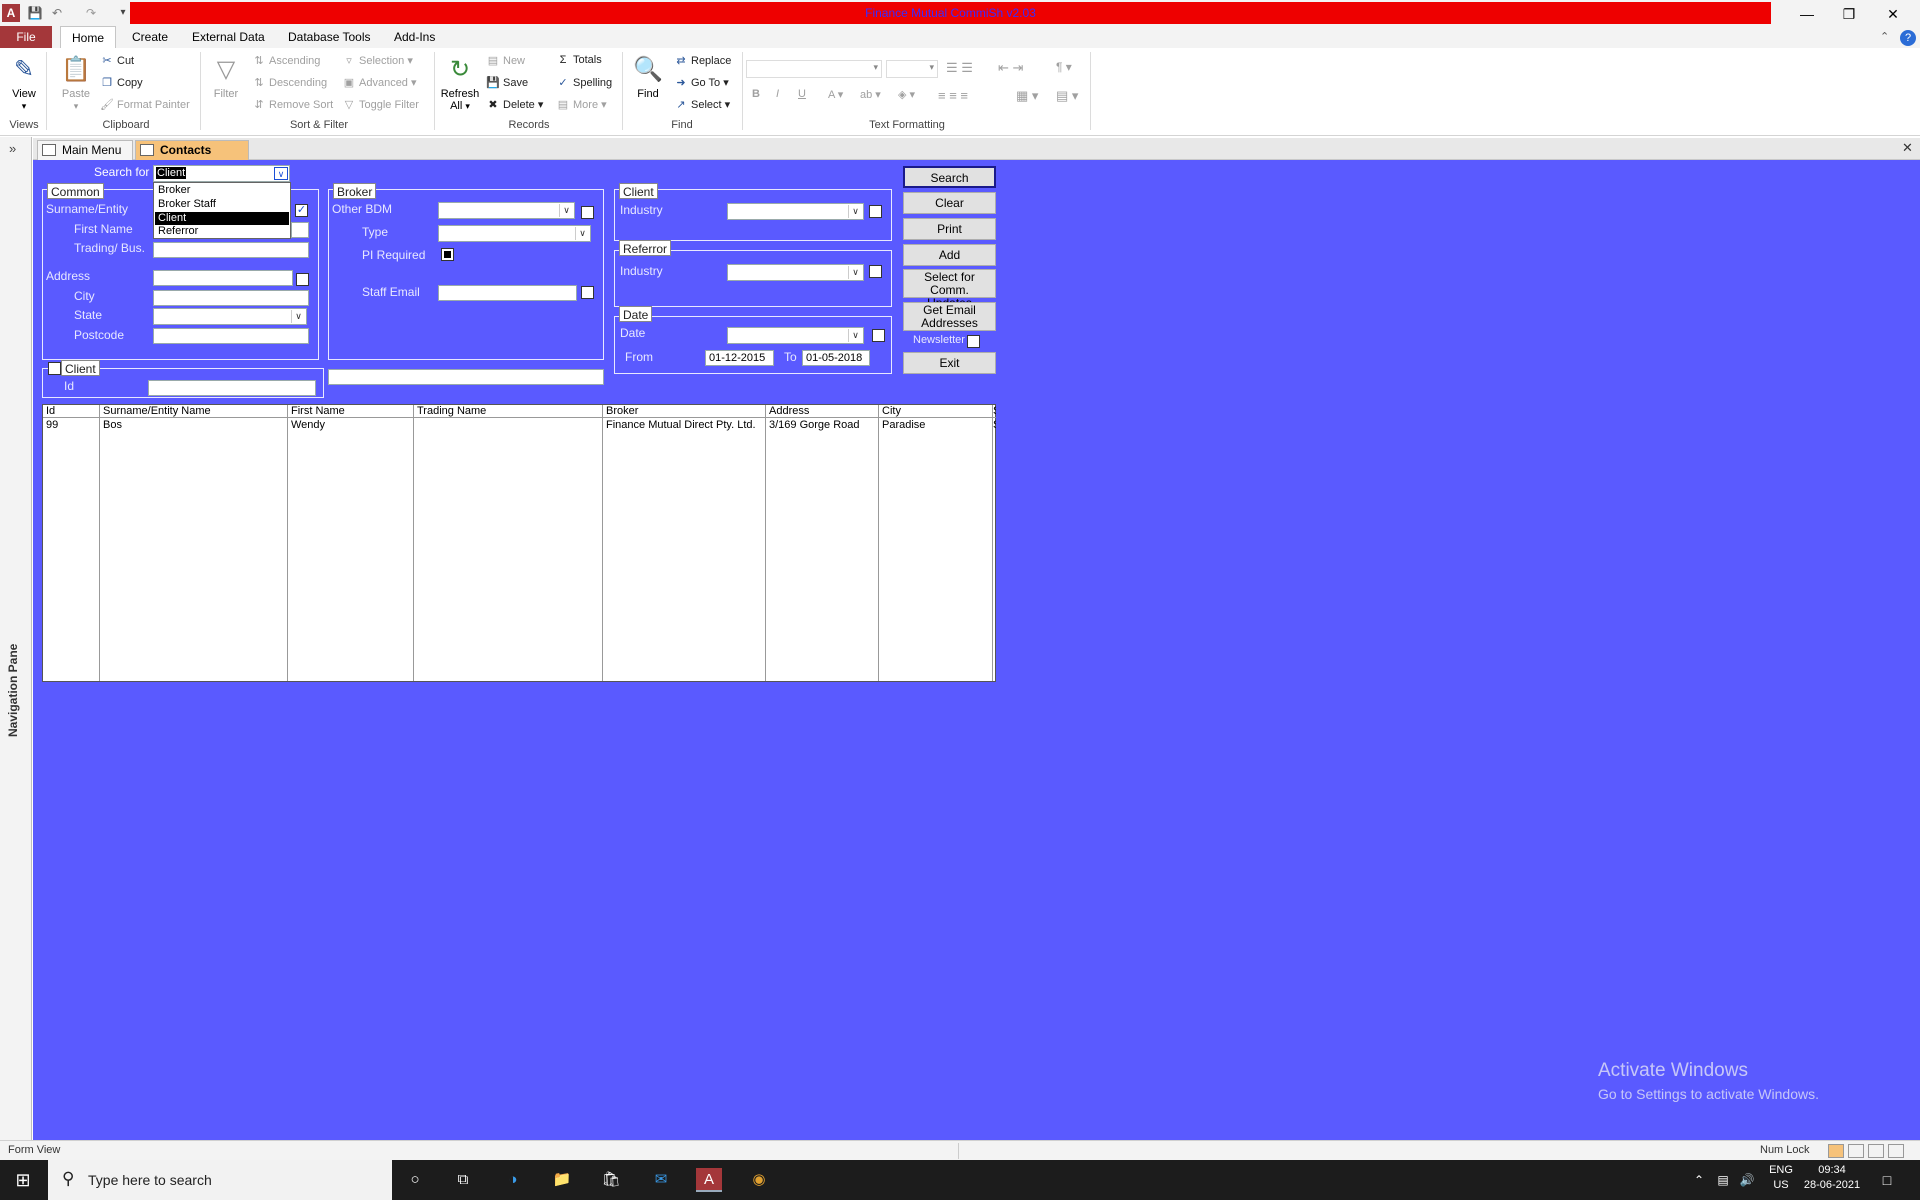  What do you see at coordinates (12, 148) in the screenshot?
I see `expand-nav-icon: »` at bounding box center [12, 148].